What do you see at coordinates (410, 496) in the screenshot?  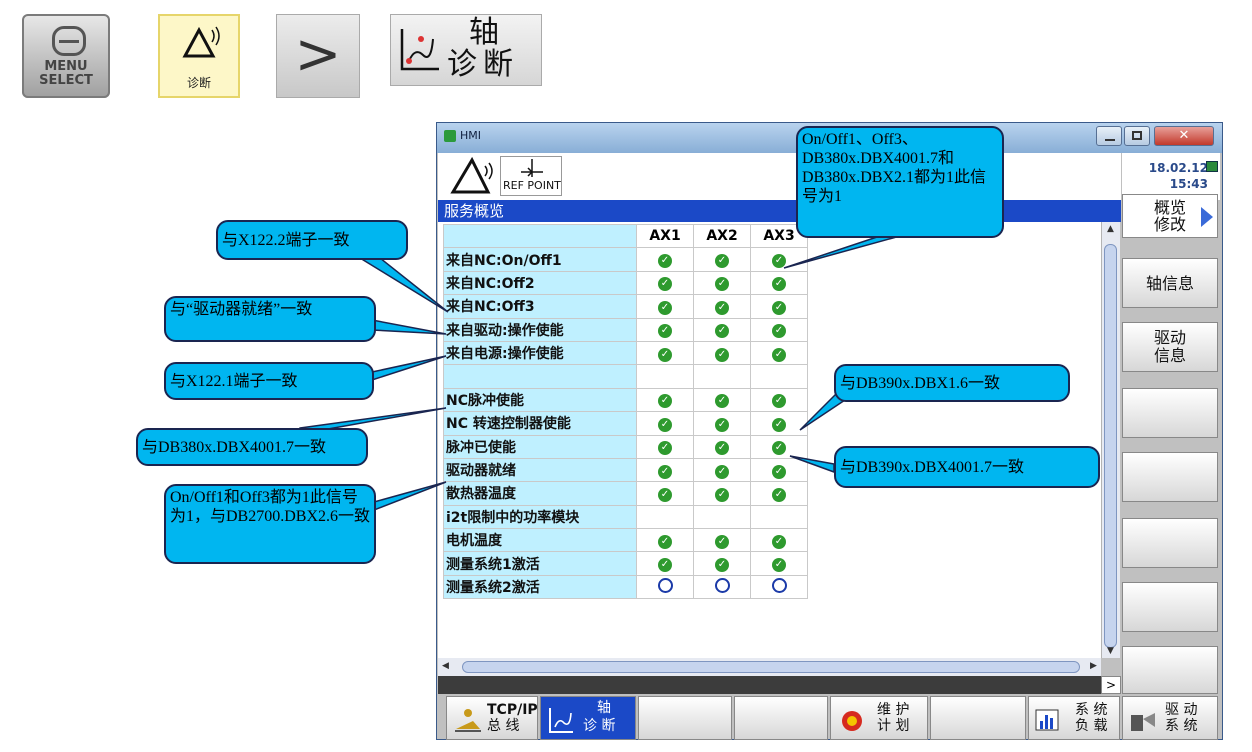 I see `leader-c5` at bounding box center [410, 496].